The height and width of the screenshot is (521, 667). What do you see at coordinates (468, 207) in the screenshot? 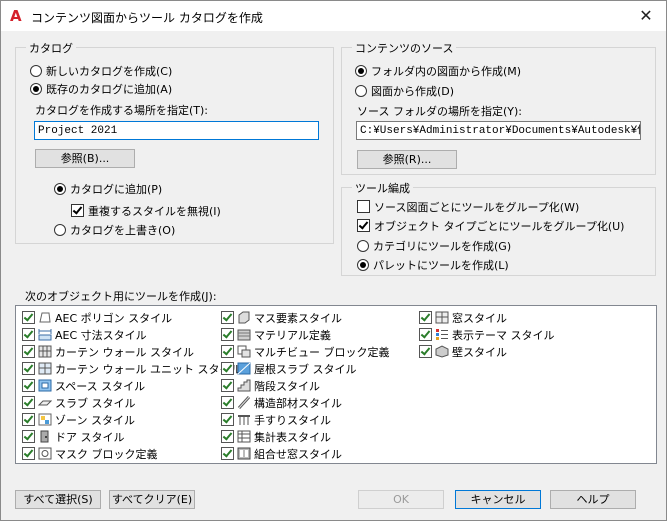
I see `group-by-drawing-checkbox: ソース図面ごとにツールをグループ化(W)` at bounding box center [468, 207].